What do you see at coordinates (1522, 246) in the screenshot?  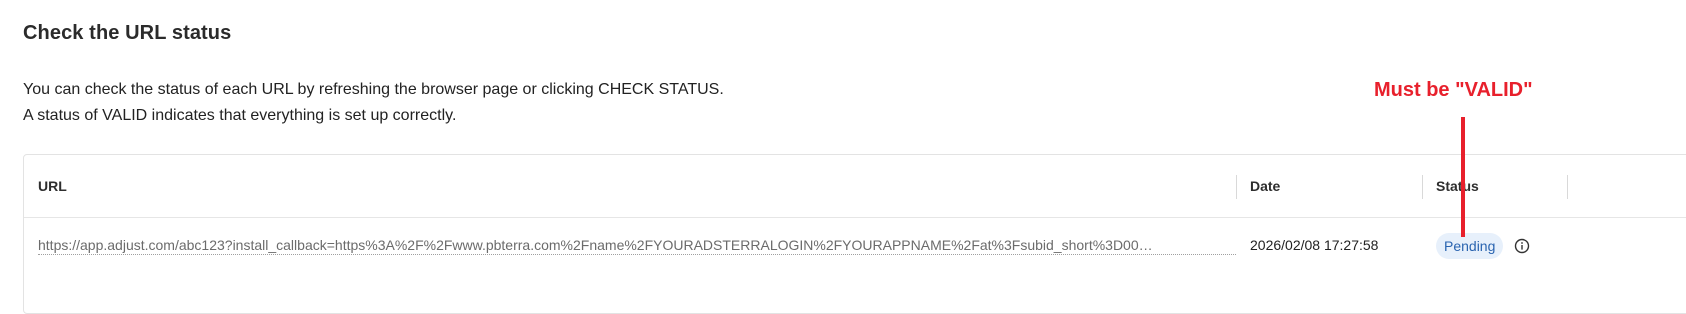 I see `info-circle-icon` at bounding box center [1522, 246].